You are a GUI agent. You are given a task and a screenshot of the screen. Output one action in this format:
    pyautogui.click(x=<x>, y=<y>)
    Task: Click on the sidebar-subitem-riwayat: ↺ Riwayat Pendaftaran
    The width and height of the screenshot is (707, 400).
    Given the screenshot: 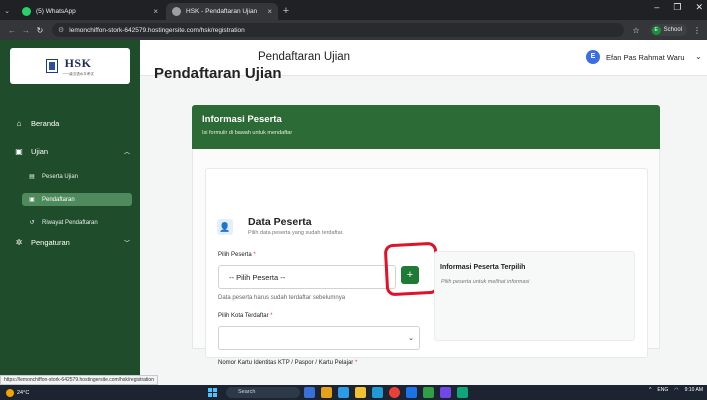 What is the action you would take?
    pyautogui.click(x=77, y=222)
    